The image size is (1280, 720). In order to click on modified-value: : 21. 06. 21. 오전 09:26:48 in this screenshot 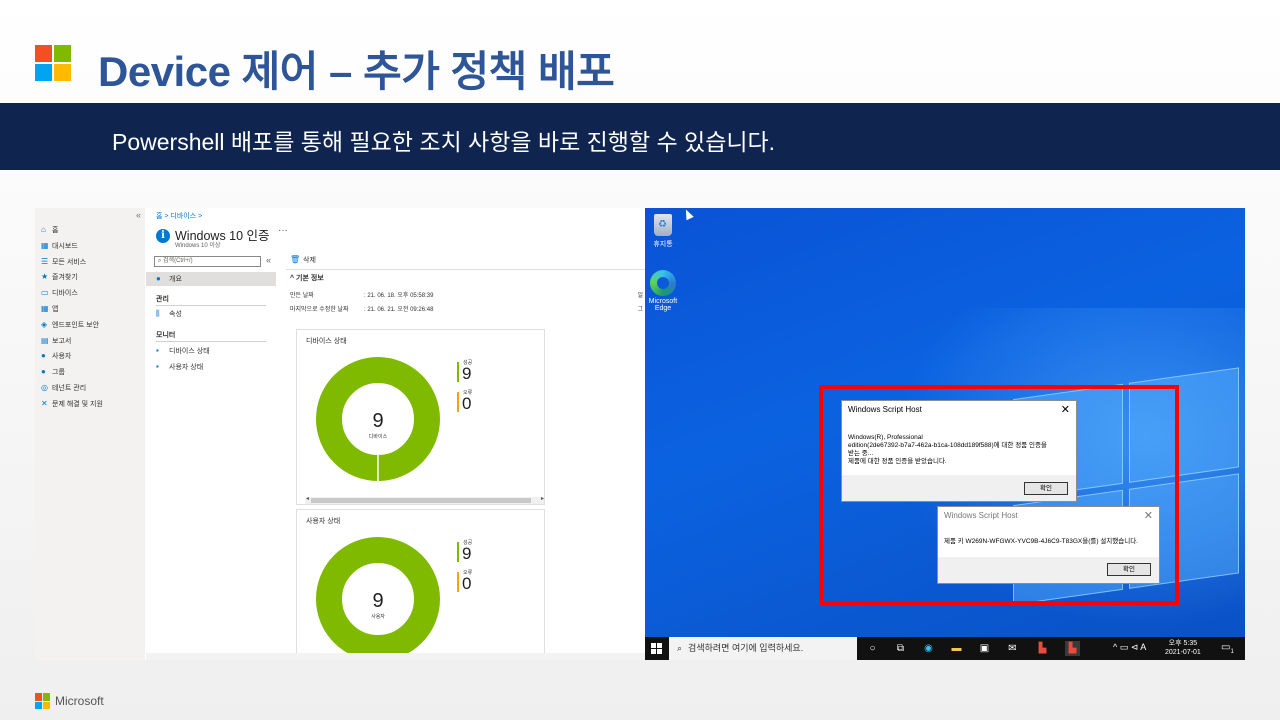, I will do `click(399, 310)`.